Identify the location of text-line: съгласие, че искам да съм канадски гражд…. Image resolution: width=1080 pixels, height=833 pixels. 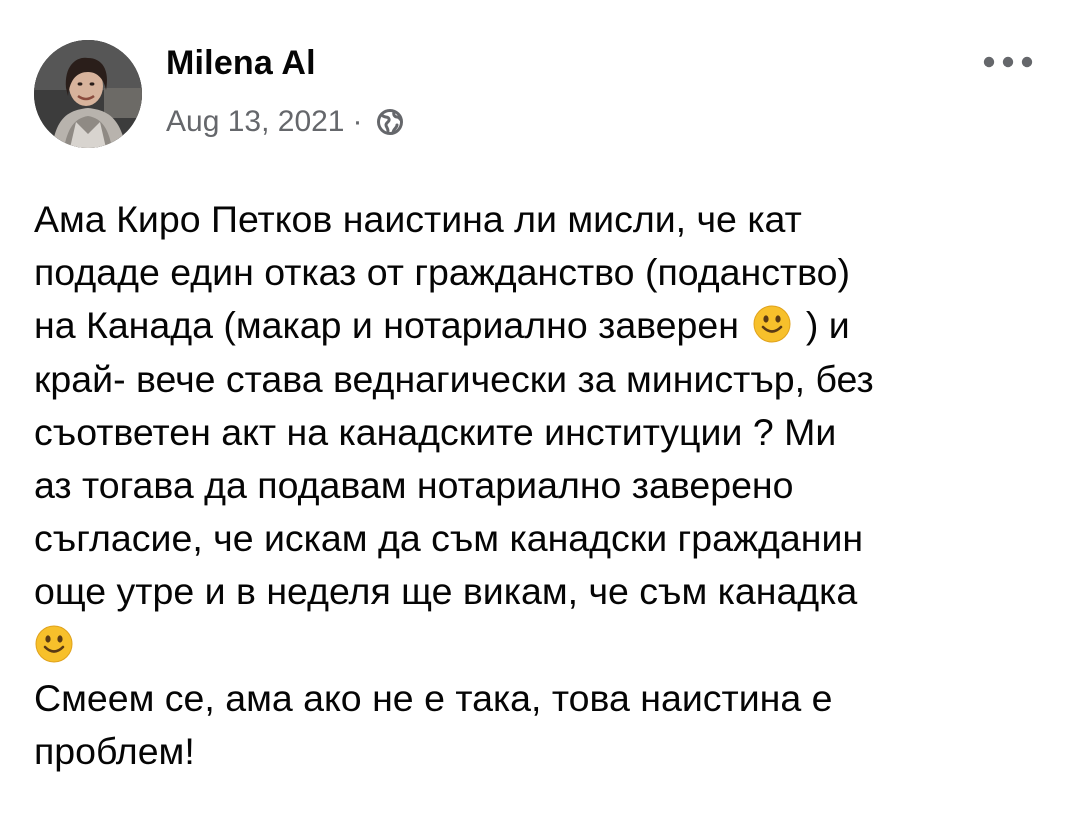
(449, 538).